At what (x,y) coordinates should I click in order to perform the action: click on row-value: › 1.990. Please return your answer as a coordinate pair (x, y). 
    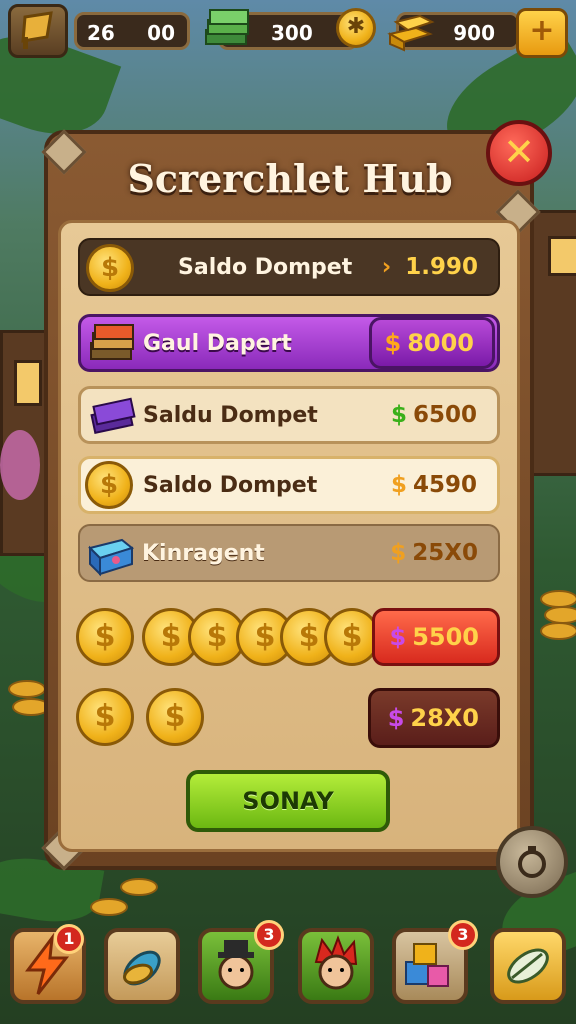
    Looking at the image, I should click on (430, 267).